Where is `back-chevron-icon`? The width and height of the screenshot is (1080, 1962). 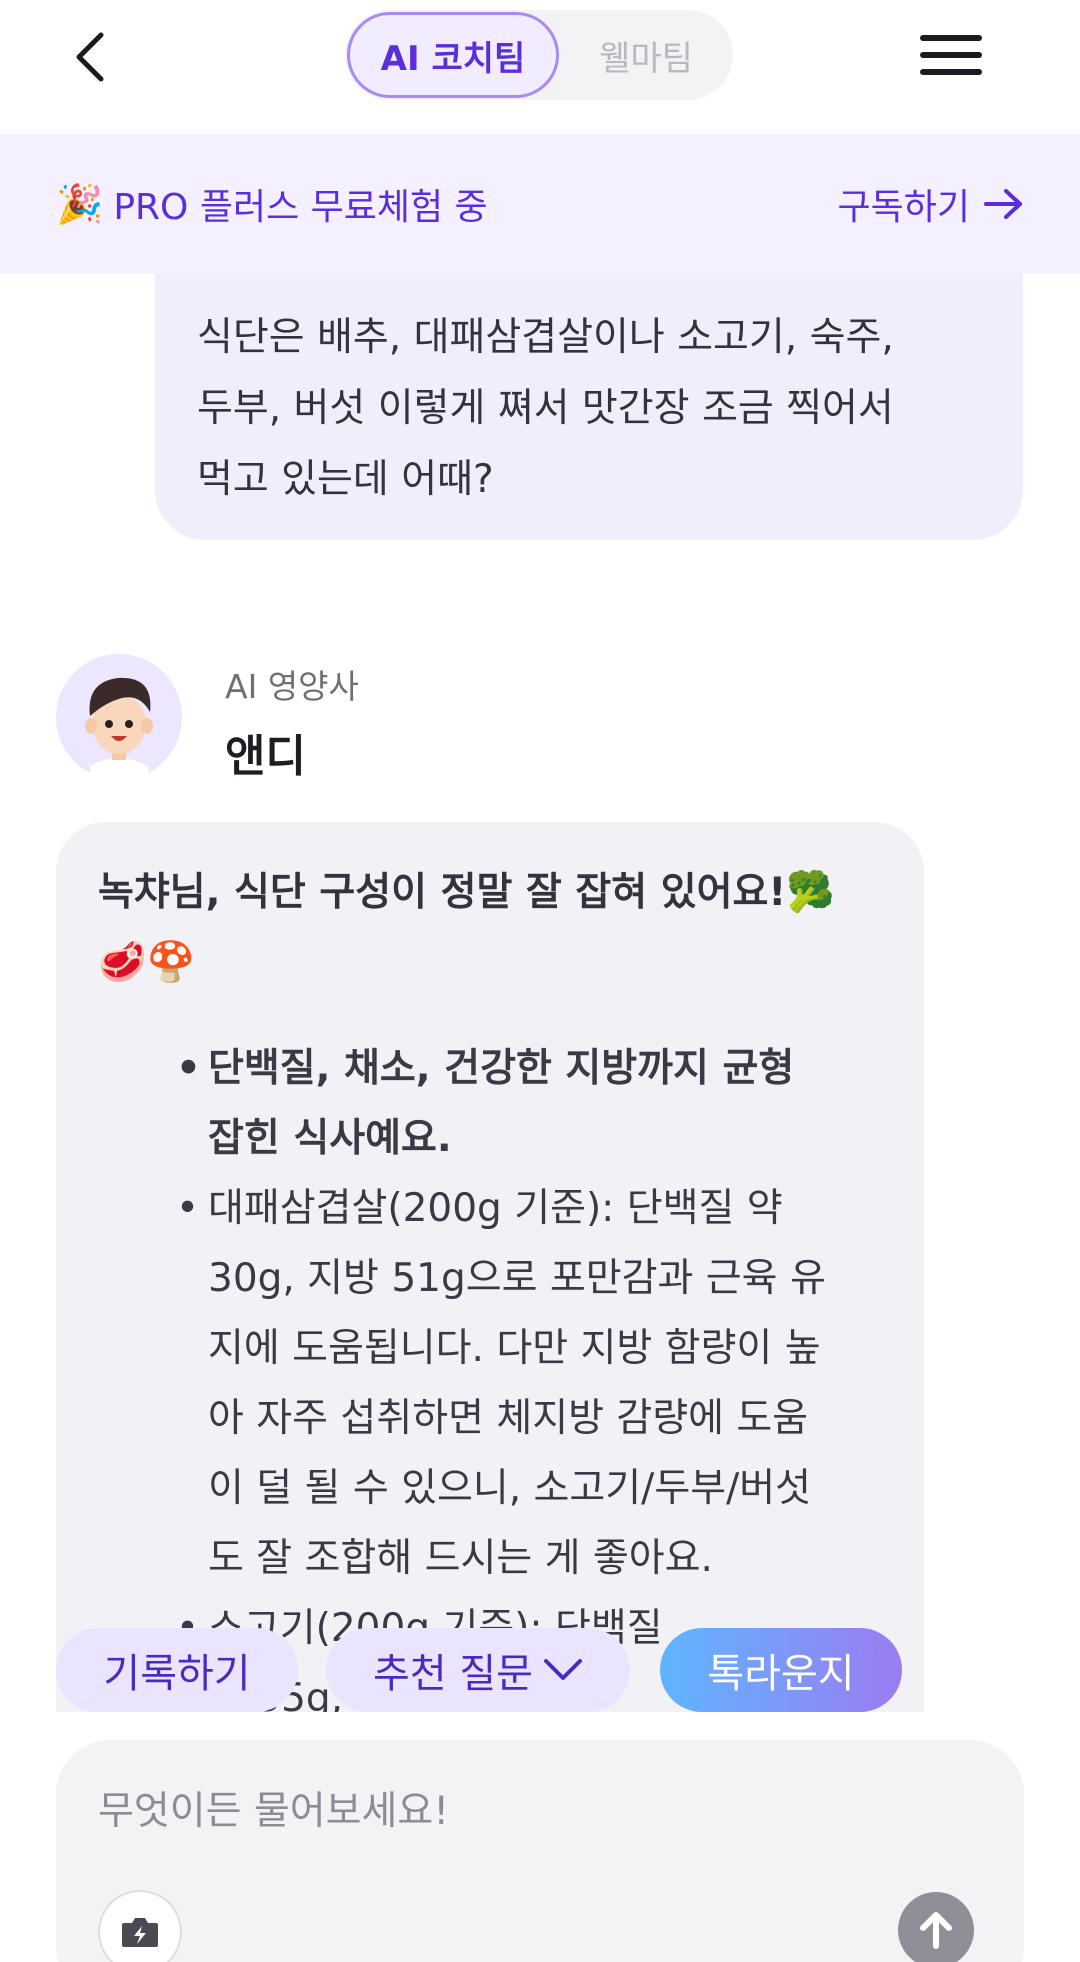
back-chevron-icon is located at coordinates (90, 57).